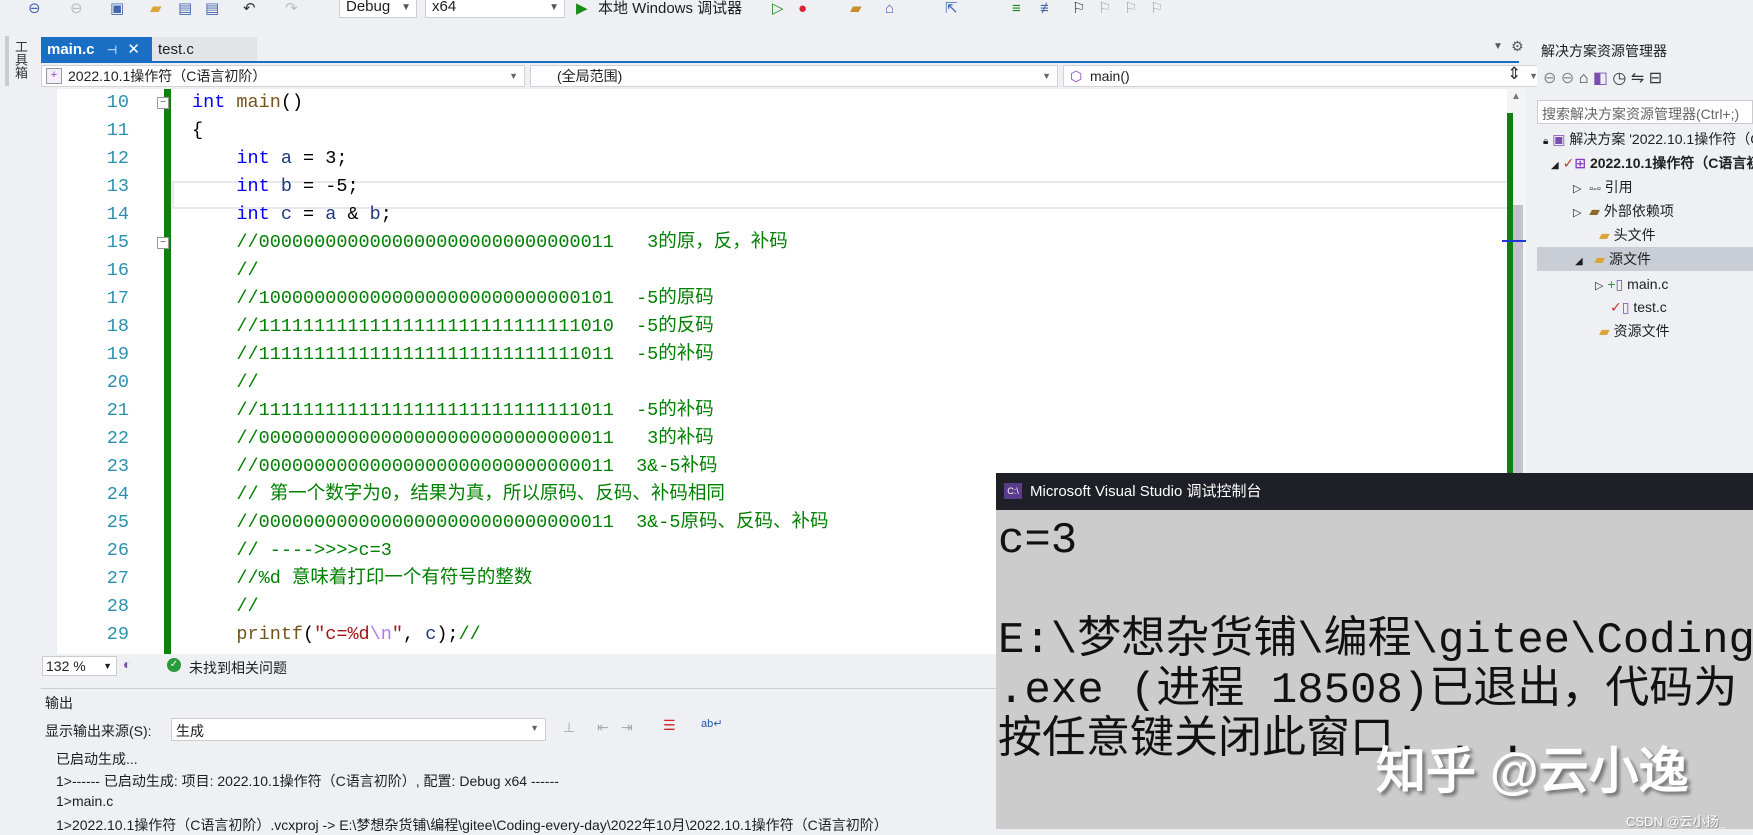 This screenshot has width=1753, height=835. Describe the element at coordinates (117, 298) in the screenshot. I see `line-number: 17` at that location.